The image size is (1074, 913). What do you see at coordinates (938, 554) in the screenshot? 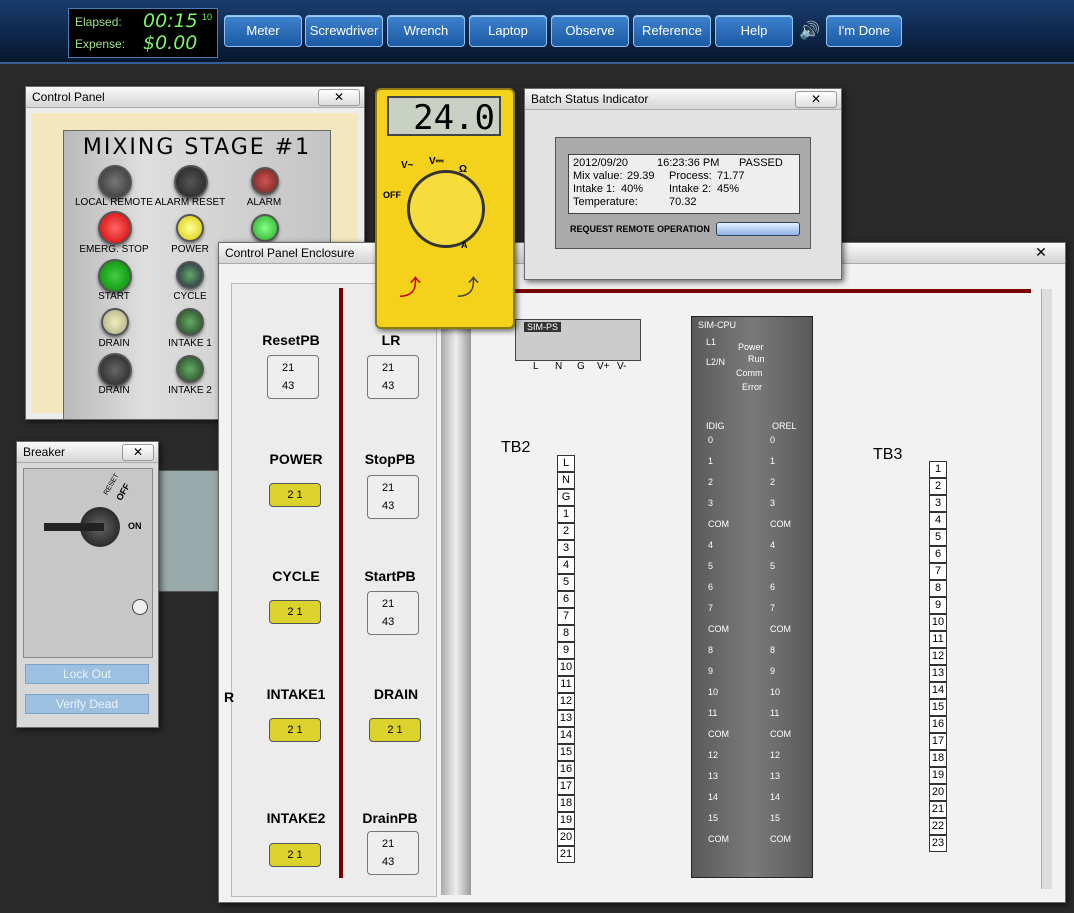
I see `terminal-tb3: 6` at bounding box center [938, 554].